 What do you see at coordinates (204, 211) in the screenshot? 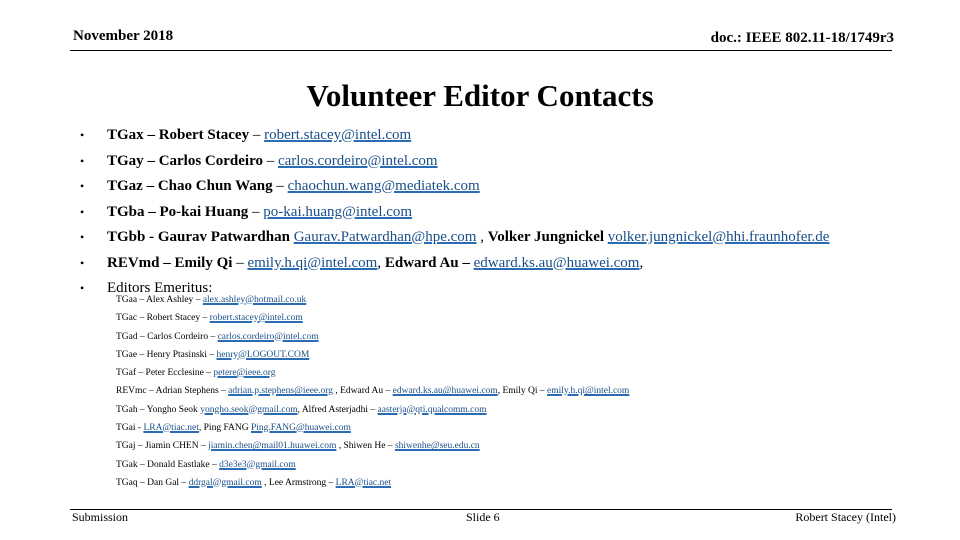
I see `editor-name: Po-kai Huang` at bounding box center [204, 211].